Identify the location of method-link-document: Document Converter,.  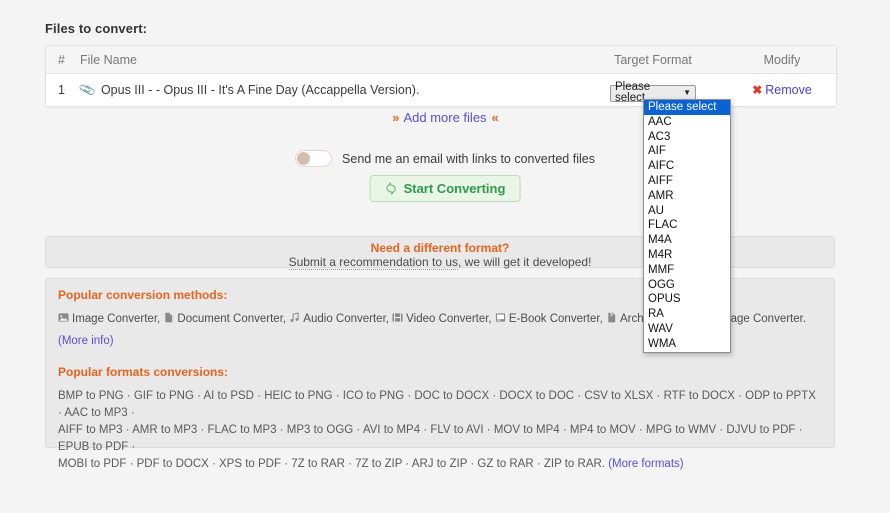
(225, 318).